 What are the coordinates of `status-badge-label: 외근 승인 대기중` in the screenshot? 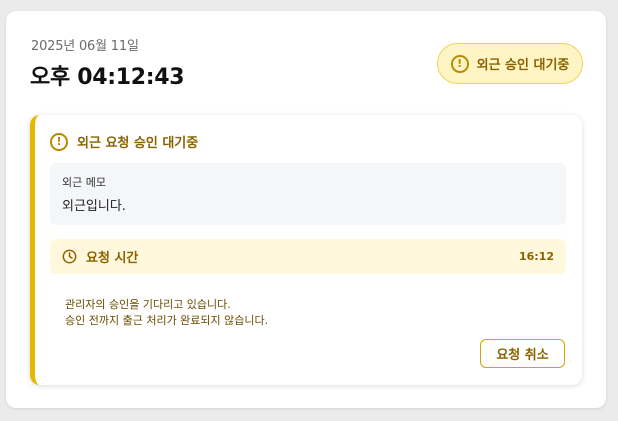 It's located at (523, 65).